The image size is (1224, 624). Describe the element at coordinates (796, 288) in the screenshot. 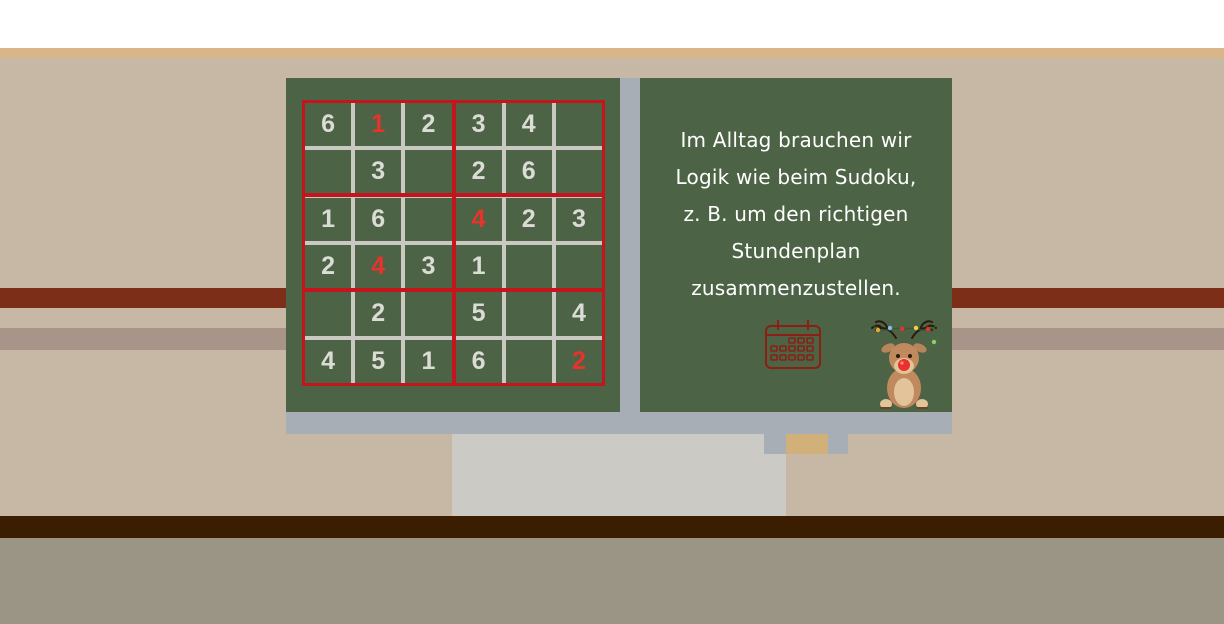

I see `board-text-line: zusammenzustellen.` at that location.